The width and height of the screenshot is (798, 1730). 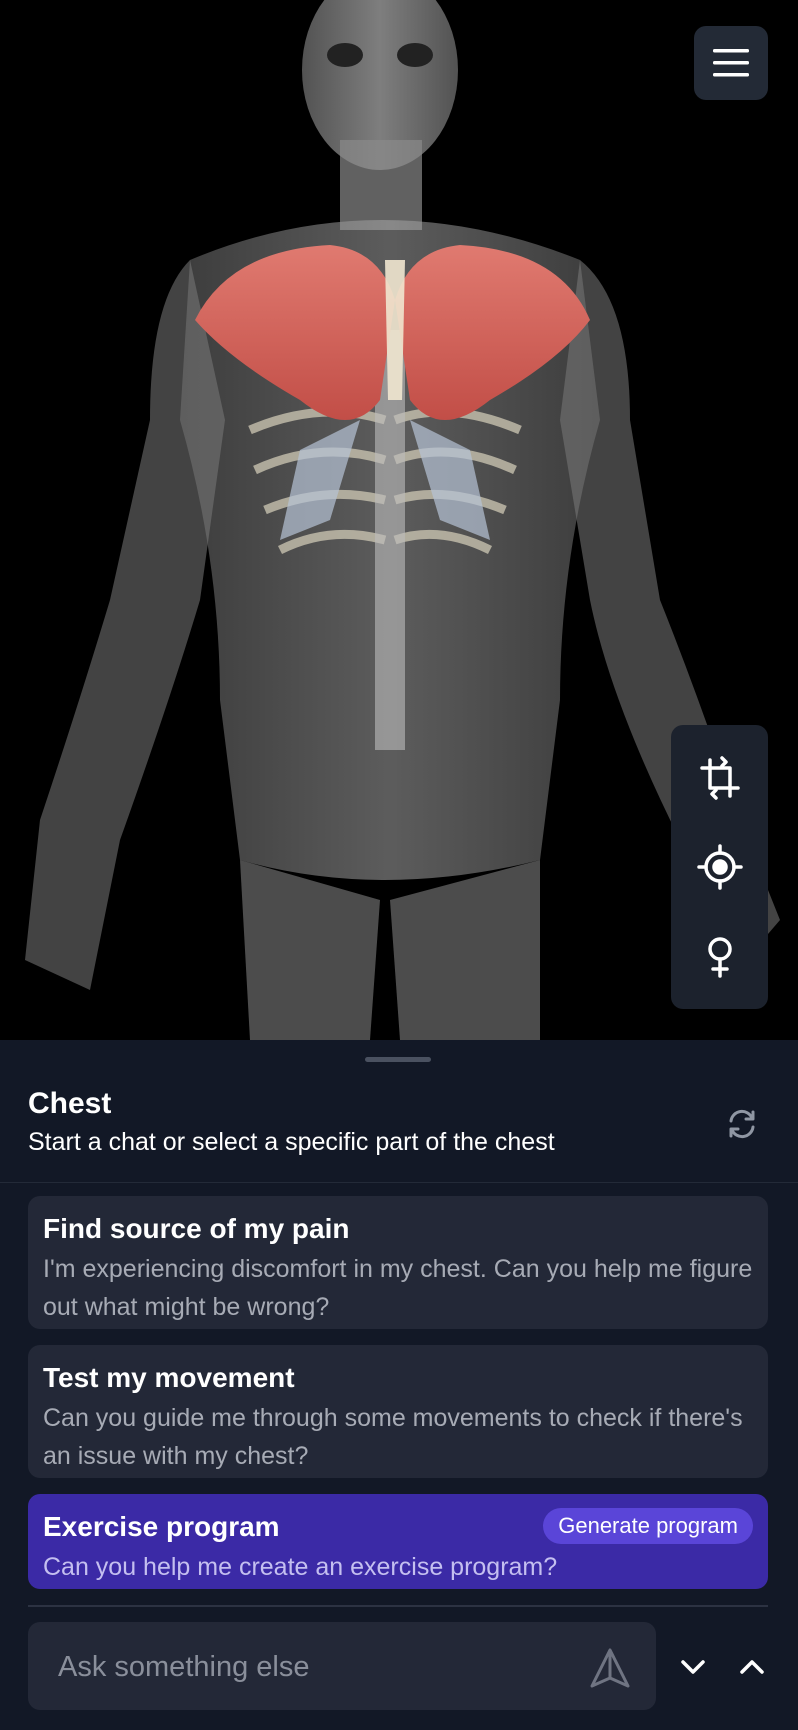 I want to click on refresh-icon, so click(x=742, y=1124).